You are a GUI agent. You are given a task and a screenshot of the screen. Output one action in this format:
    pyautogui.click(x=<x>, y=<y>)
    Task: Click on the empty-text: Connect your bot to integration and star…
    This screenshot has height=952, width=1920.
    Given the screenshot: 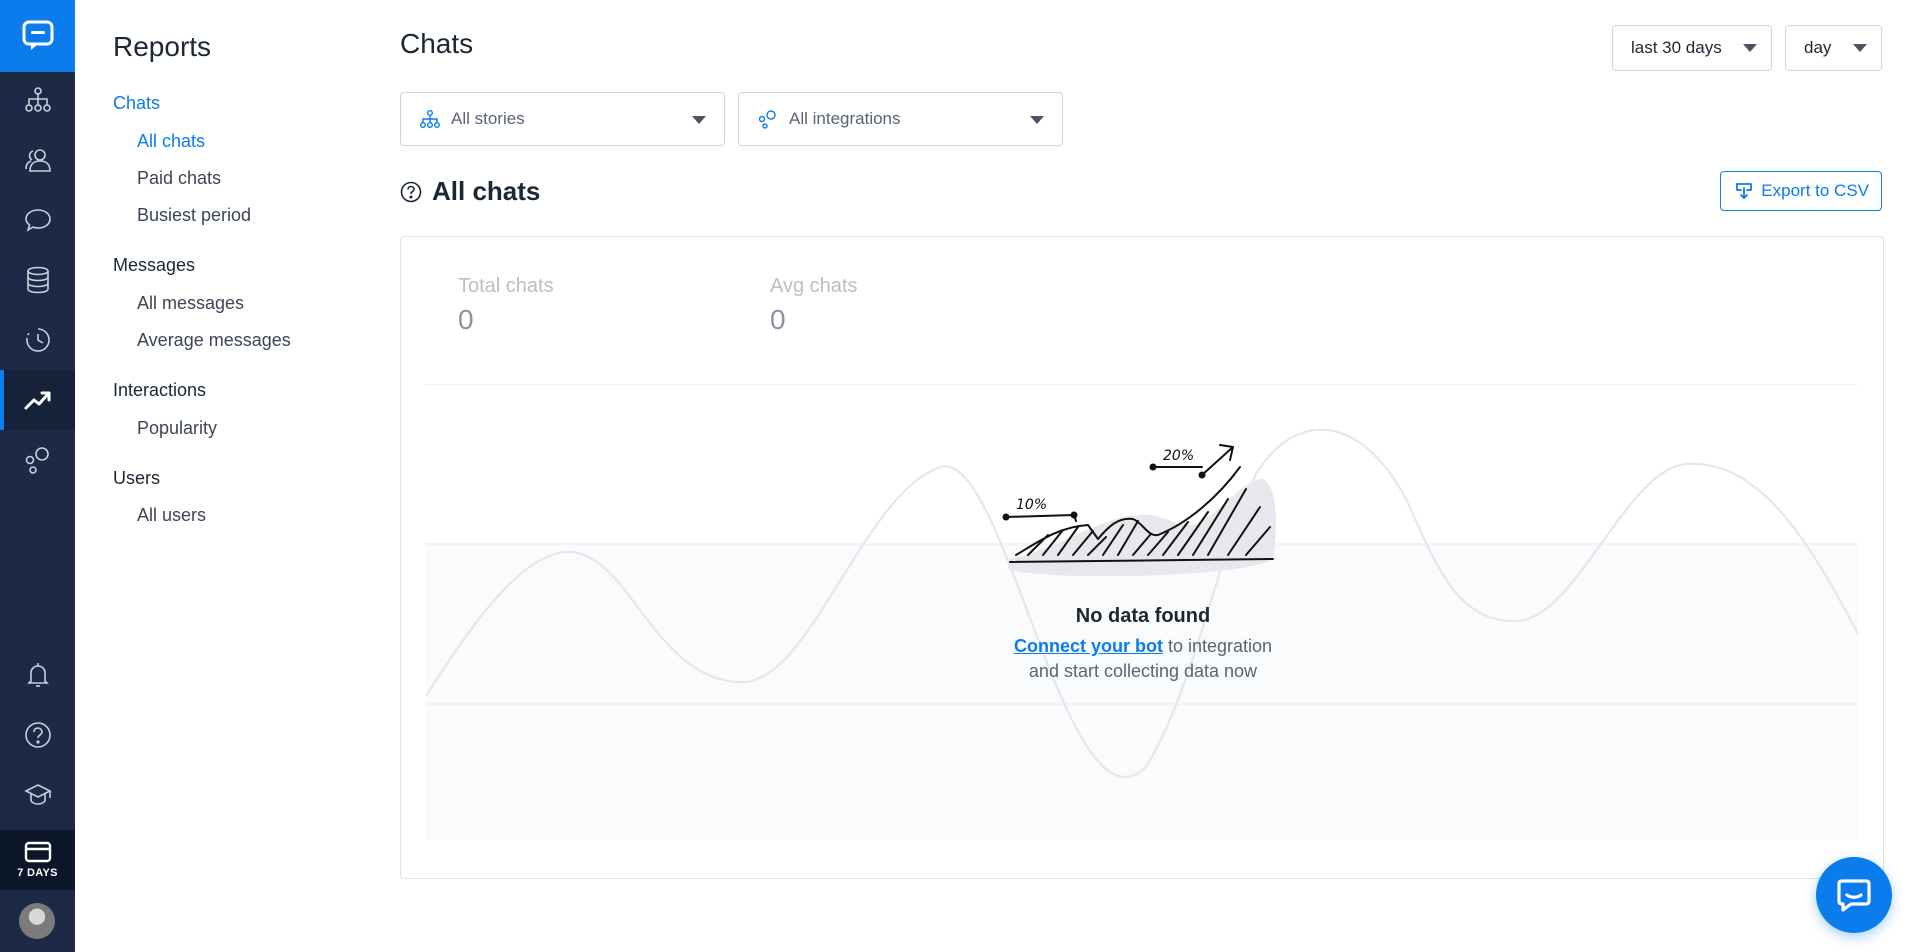 What is the action you would take?
    pyautogui.click(x=1142, y=659)
    